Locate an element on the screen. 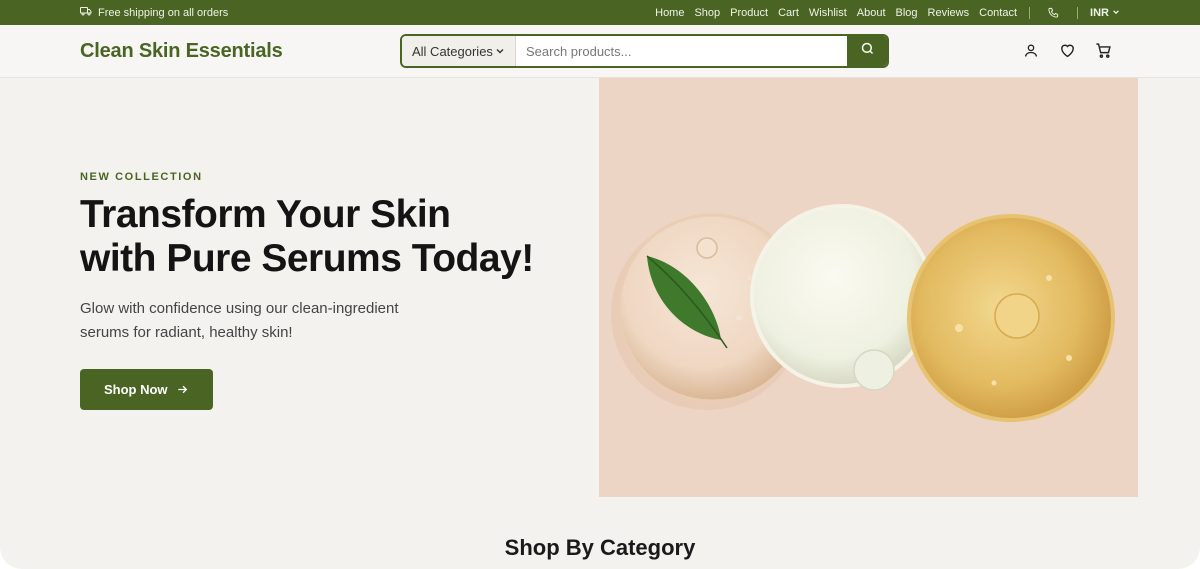 This screenshot has height=569, width=1200. nav-about: About is located at coordinates (871, 13).